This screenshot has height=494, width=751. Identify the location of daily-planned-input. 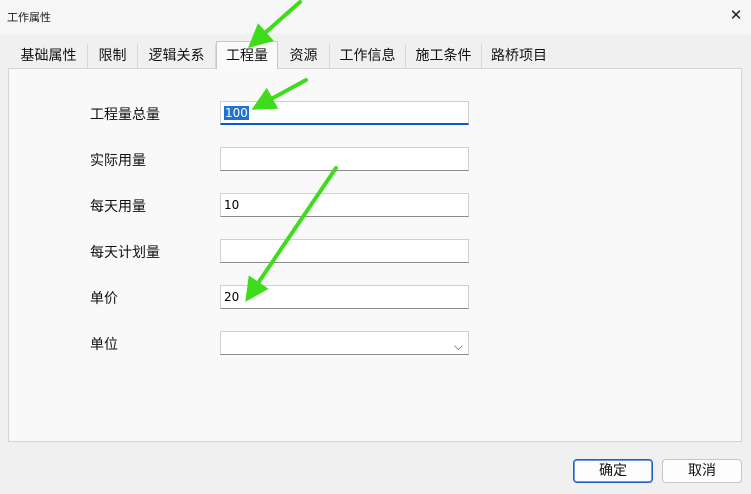
(344, 251).